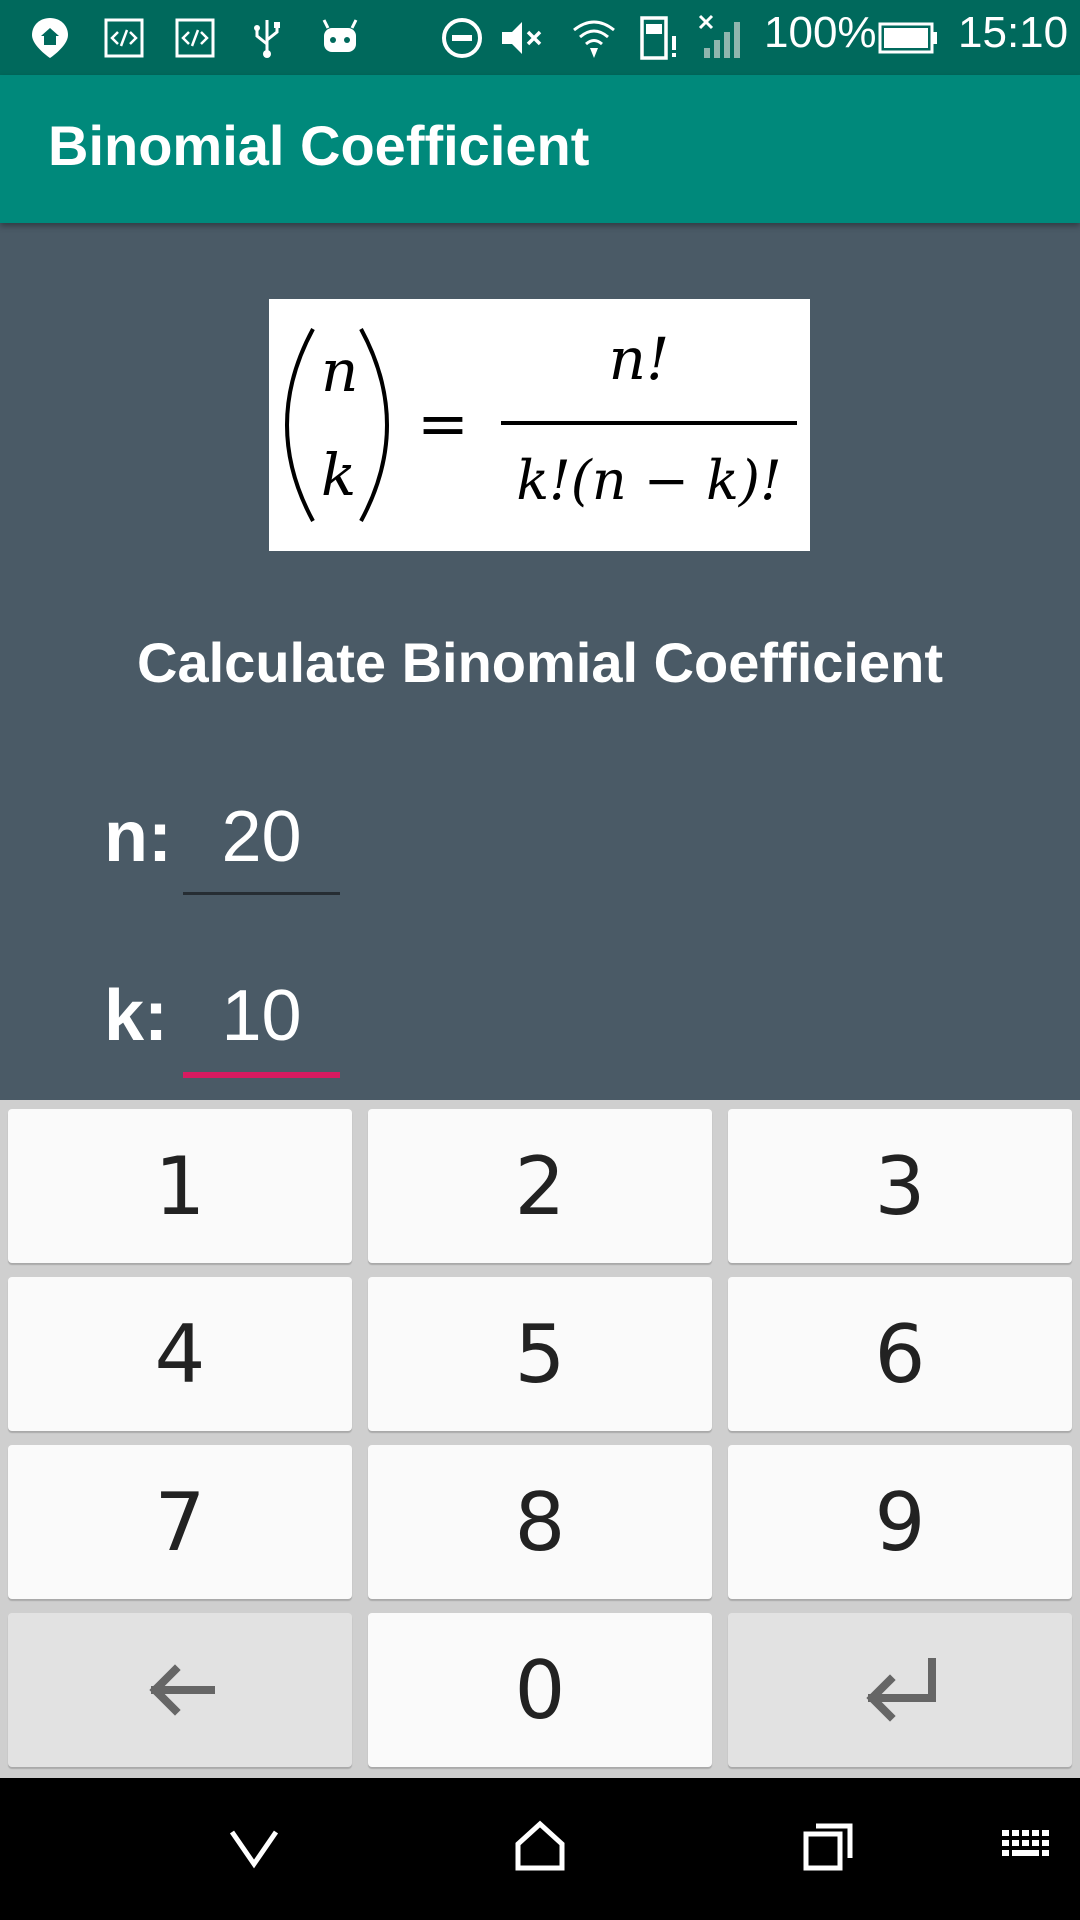 This screenshot has height=1920, width=1080. What do you see at coordinates (340, 35) in the screenshot?
I see `android-icon` at bounding box center [340, 35].